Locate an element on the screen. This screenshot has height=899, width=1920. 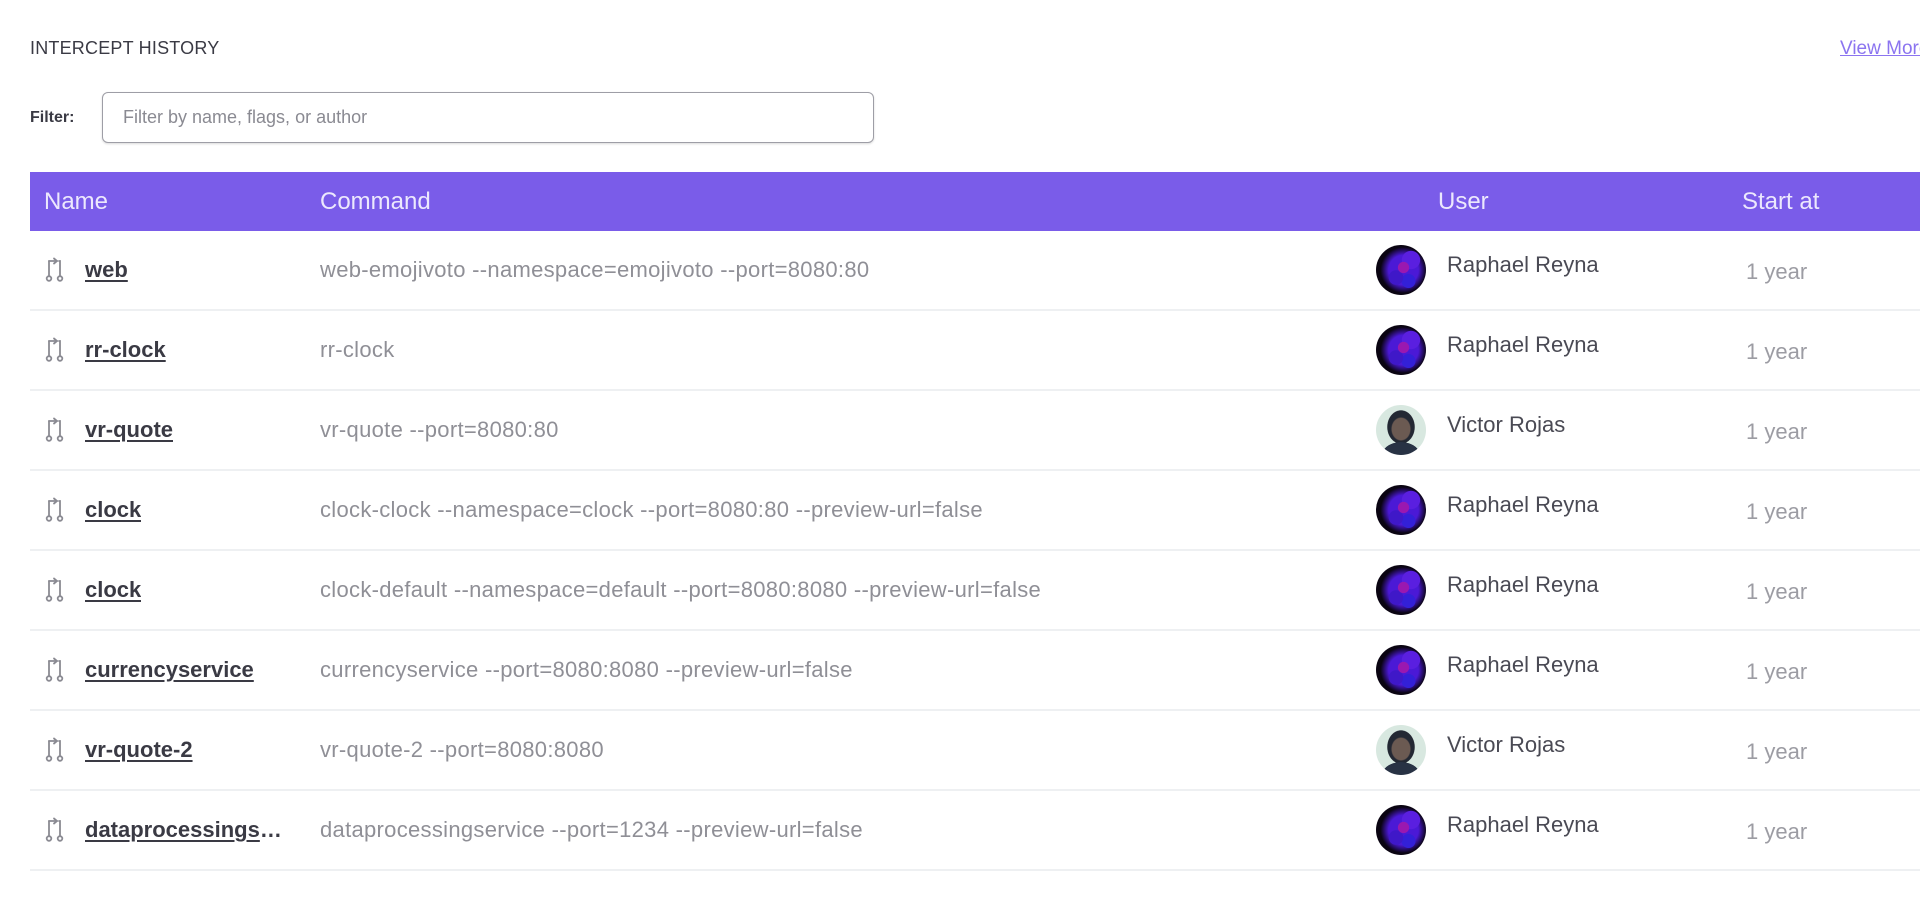
column-header-name: Name is located at coordinates (76, 202).